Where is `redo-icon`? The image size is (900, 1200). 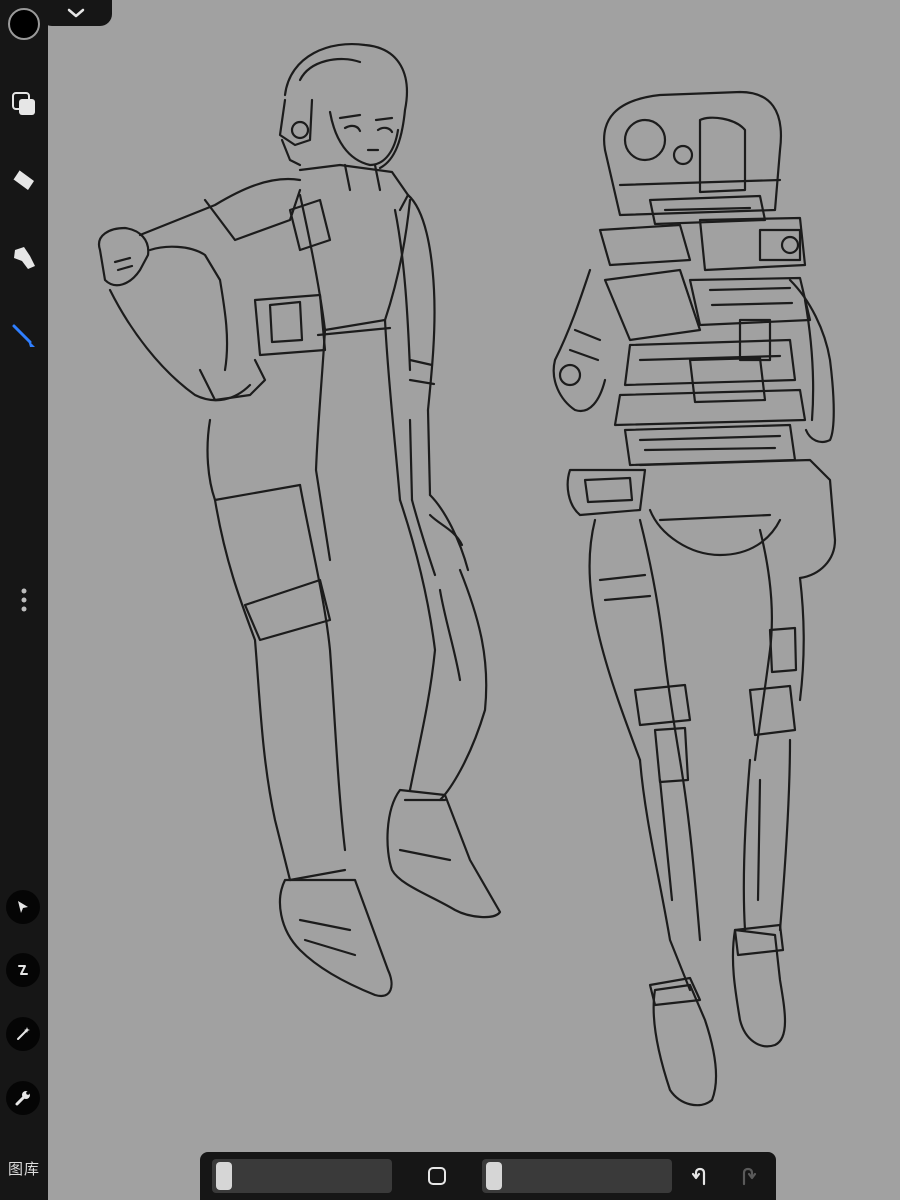 redo-icon is located at coordinates (749, 1176).